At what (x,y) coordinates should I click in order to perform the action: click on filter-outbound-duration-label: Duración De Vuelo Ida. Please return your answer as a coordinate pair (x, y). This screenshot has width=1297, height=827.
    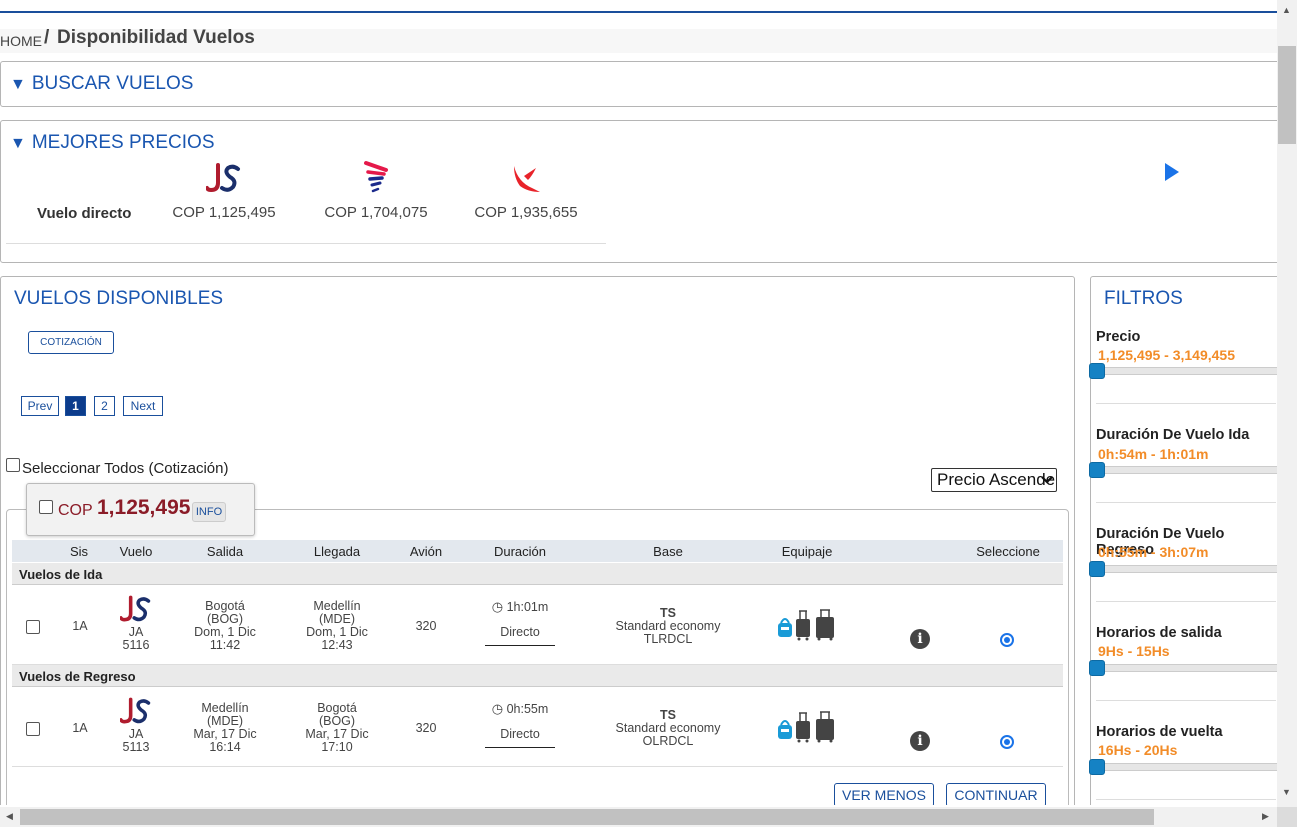
    Looking at the image, I should click on (1173, 435).